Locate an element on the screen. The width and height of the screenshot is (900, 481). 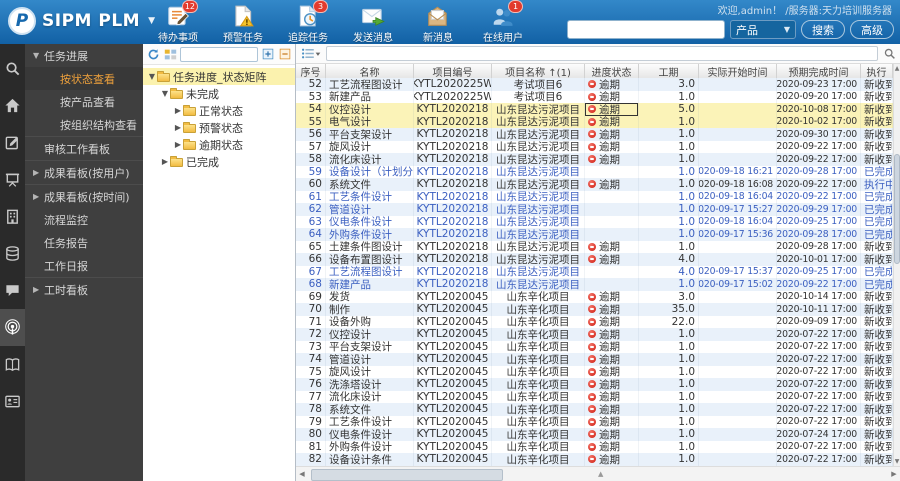
table-cell: 制作 is located at coordinates (370, 309).